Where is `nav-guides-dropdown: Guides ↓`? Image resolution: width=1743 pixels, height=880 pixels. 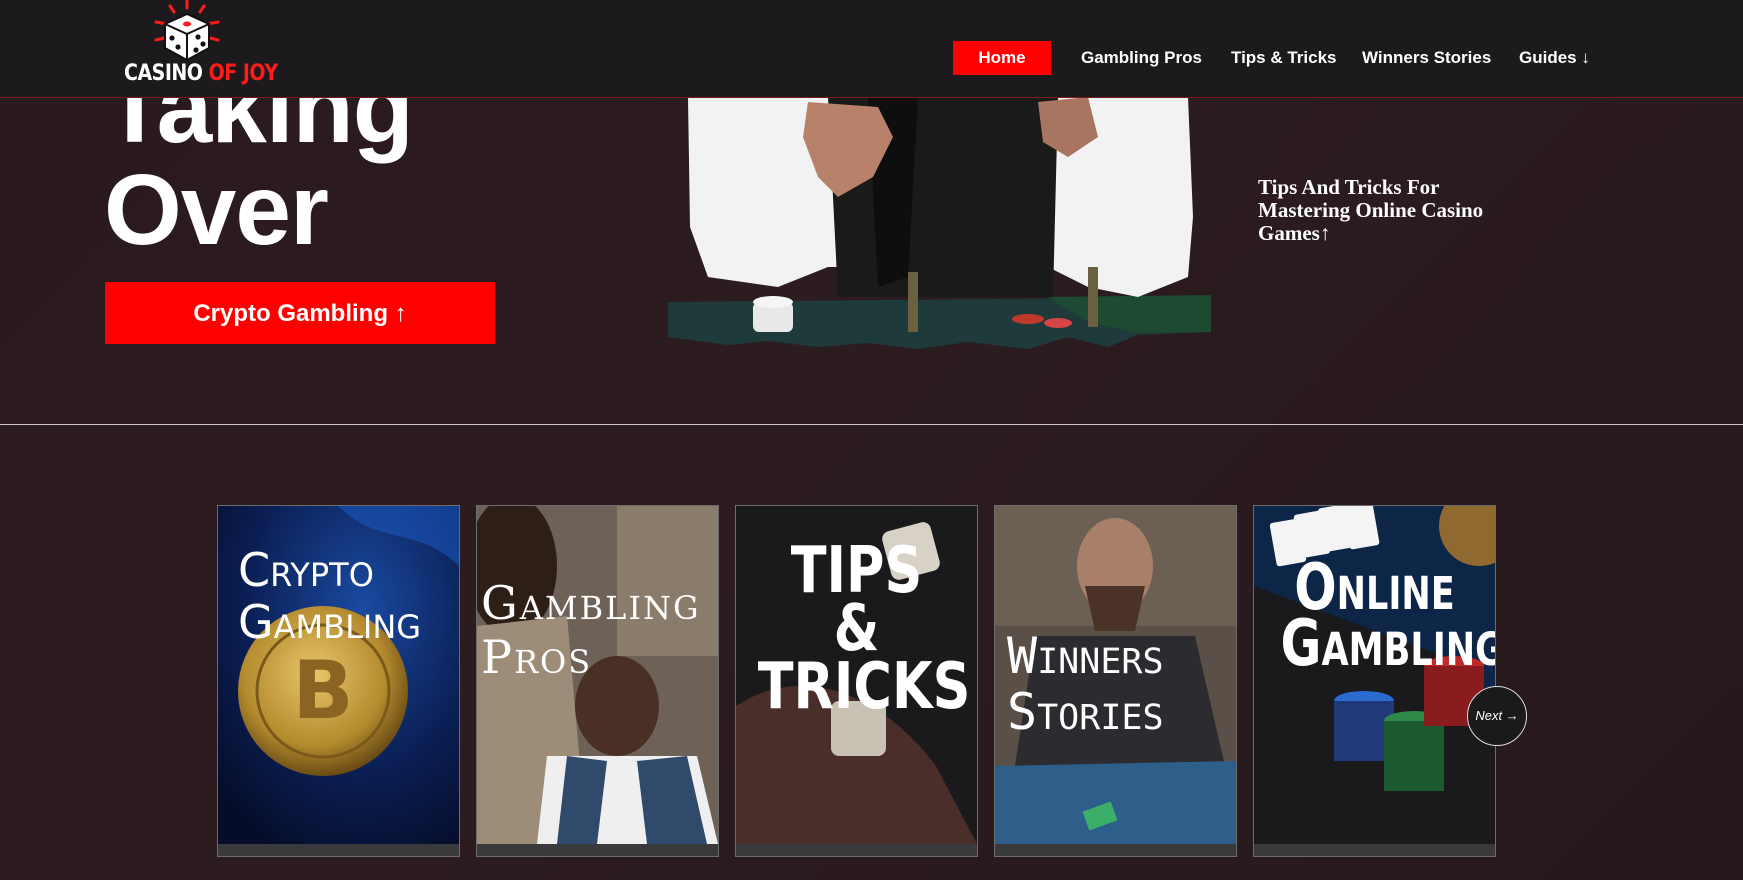
nav-guides-dropdown: Guides ↓ is located at coordinates (1554, 58).